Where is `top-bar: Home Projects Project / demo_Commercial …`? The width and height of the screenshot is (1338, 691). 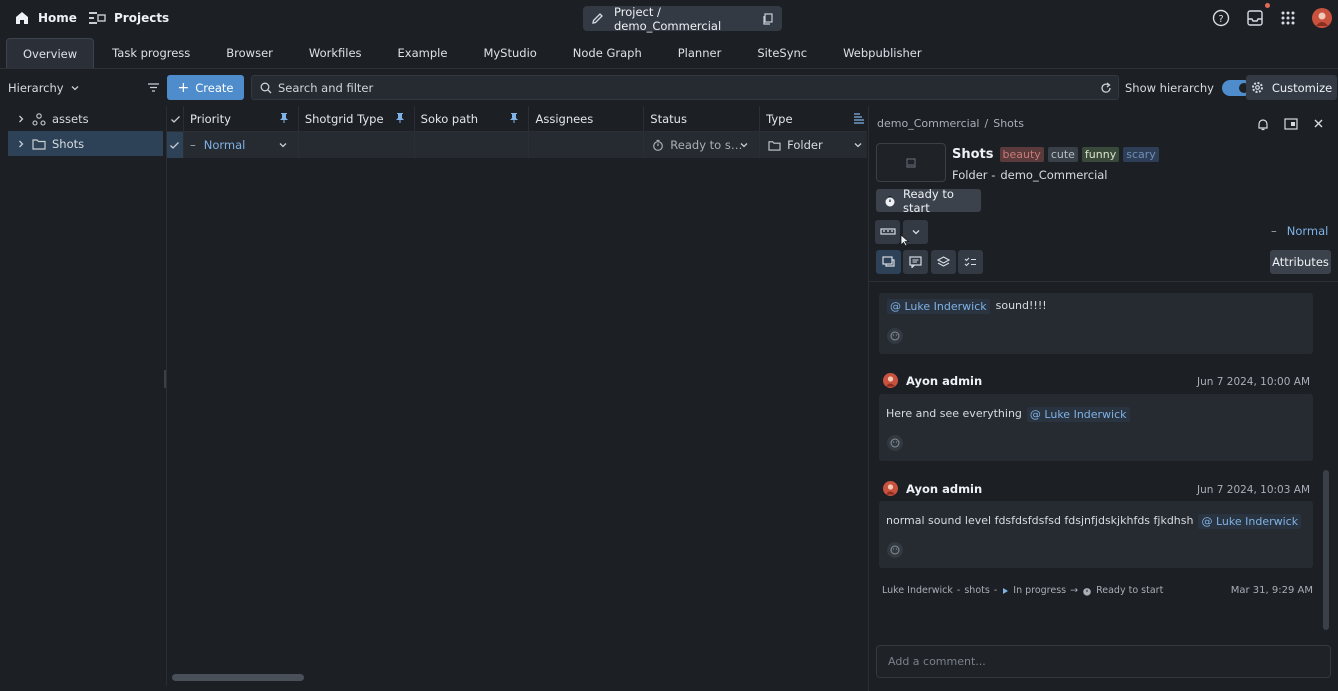
top-bar: Home Projects Project / demo_Commercial … is located at coordinates (669, 19).